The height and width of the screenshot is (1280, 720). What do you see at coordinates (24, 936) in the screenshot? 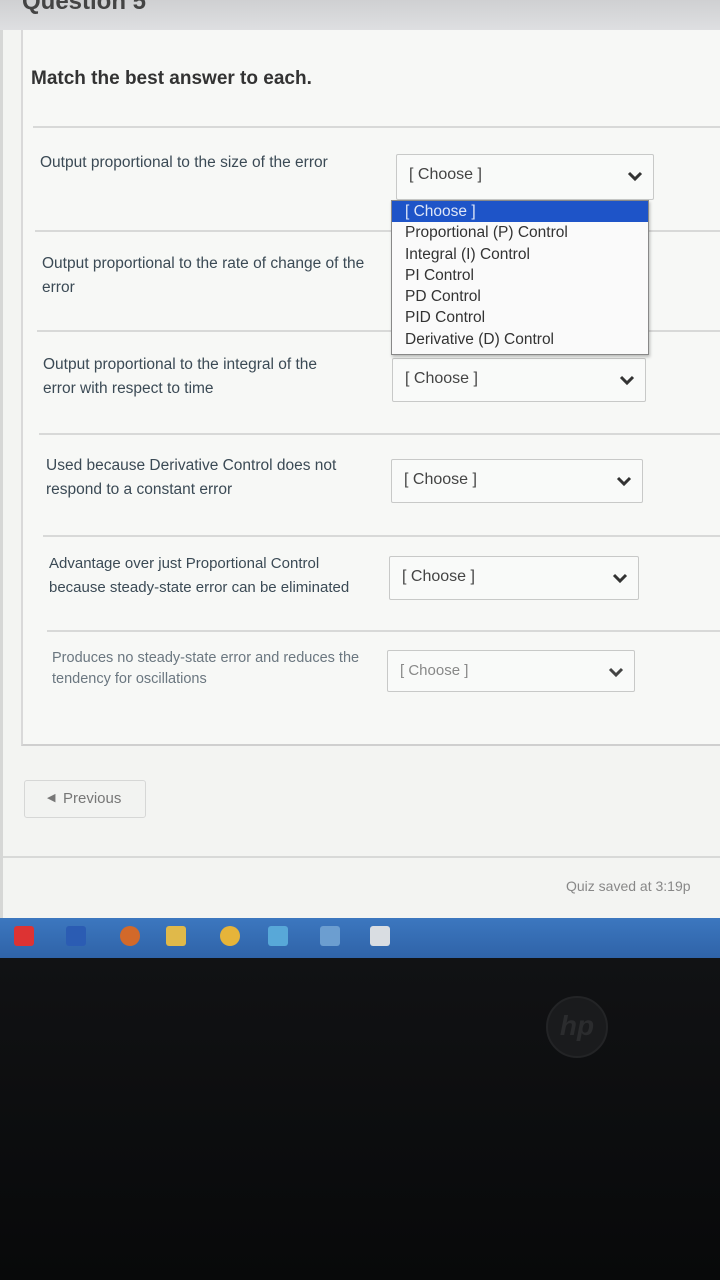
I see `adobe-icon` at bounding box center [24, 936].